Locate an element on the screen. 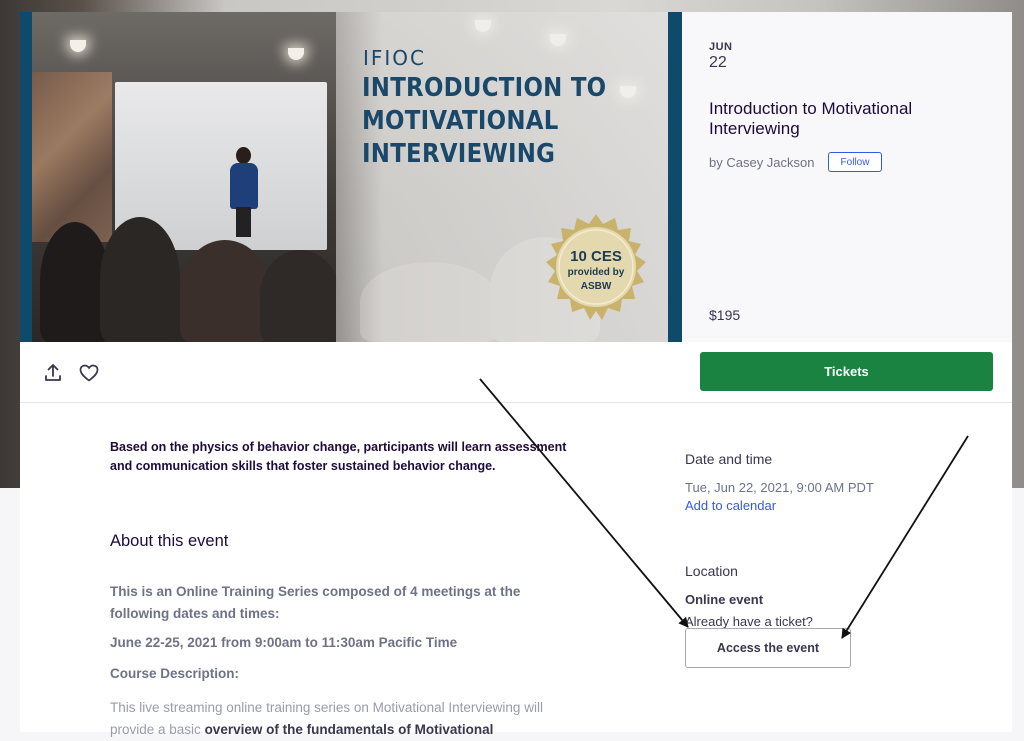 The width and height of the screenshot is (1024, 741). seal-text: 10 CES provided by ASBW is located at coordinates (596, 270).